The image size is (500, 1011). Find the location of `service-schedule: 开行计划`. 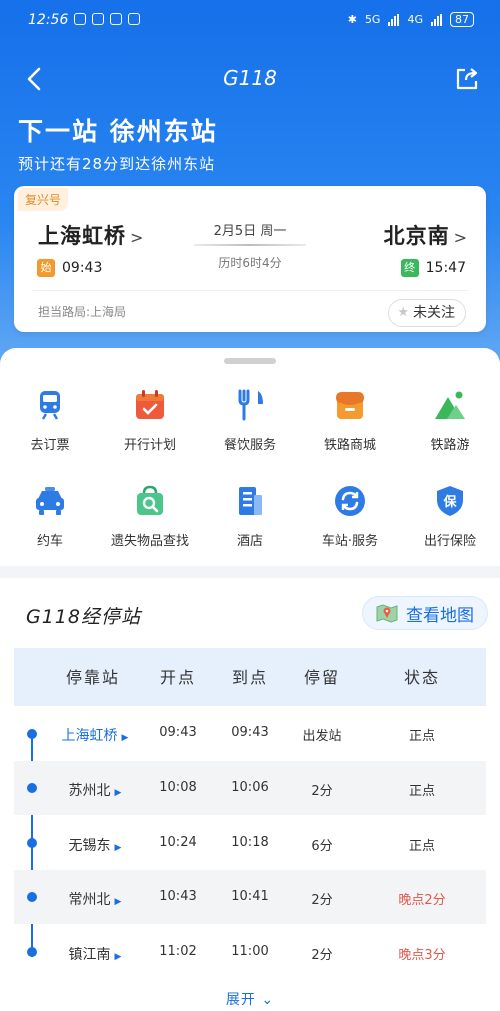

service-schedule: 开行计划 is located at coordinates (150, 420).